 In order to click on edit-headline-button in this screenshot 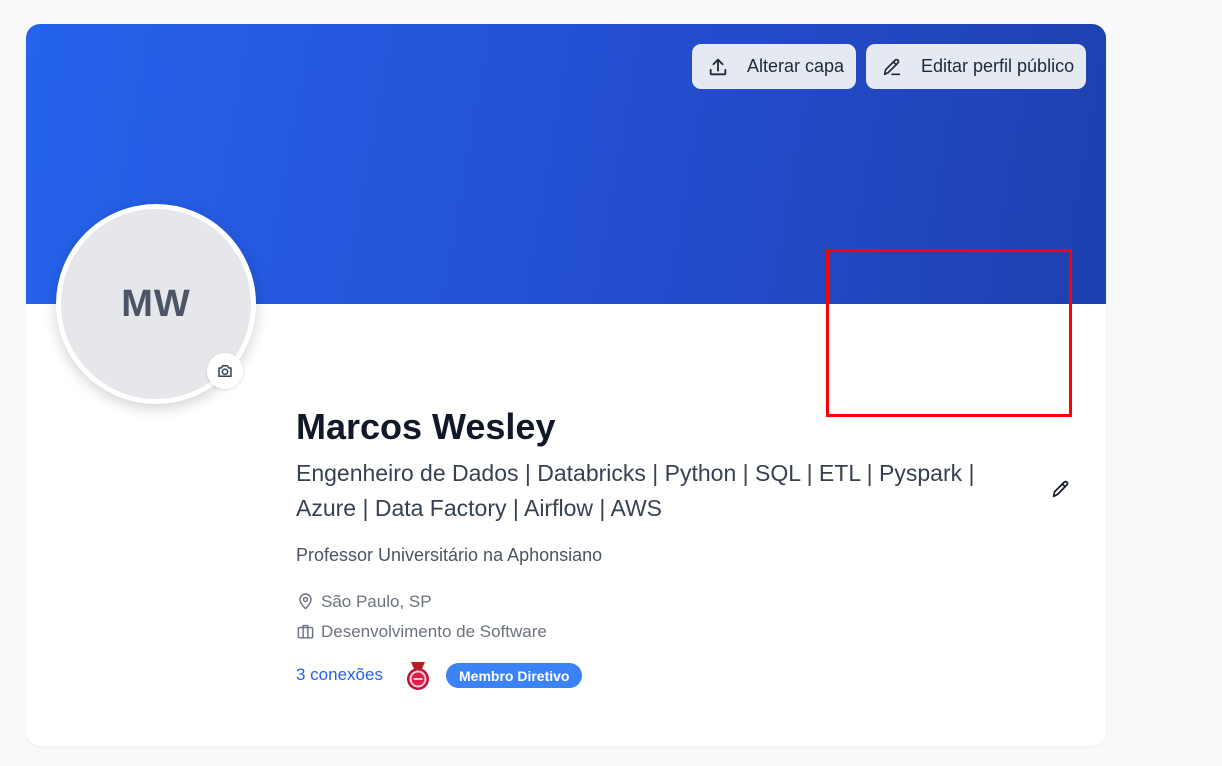, I will do `click(1062, 490)`.